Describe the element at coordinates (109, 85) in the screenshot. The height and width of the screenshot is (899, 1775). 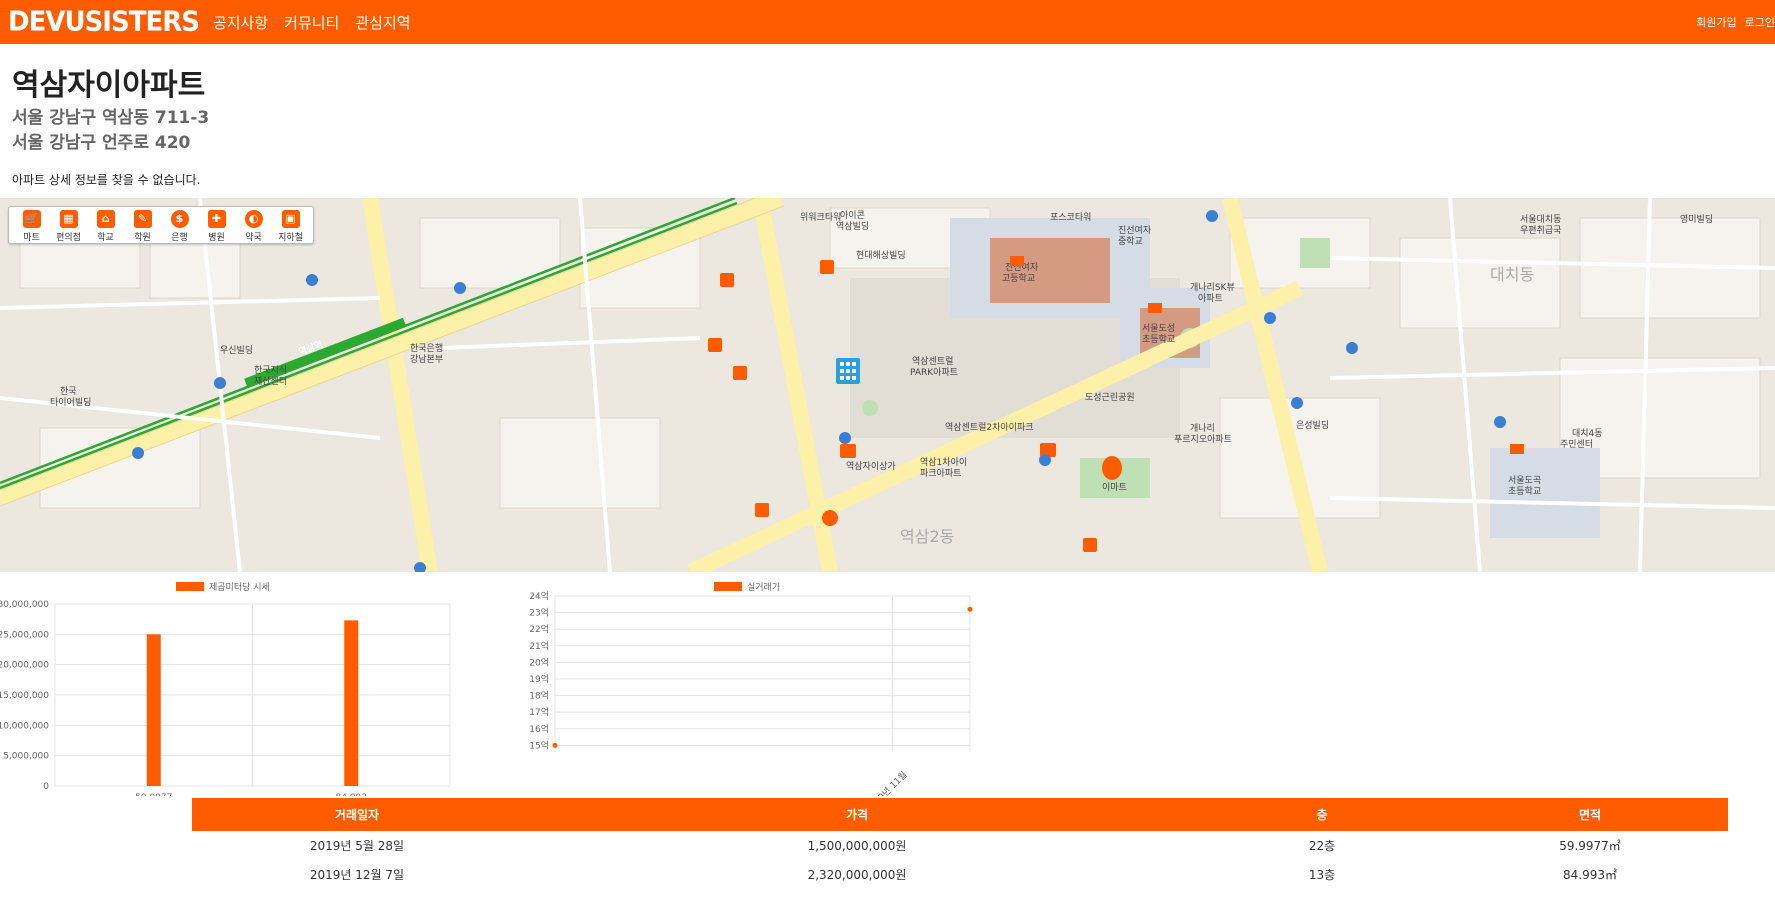
I see `apartment-name: 역삼자이아파트` at that location.